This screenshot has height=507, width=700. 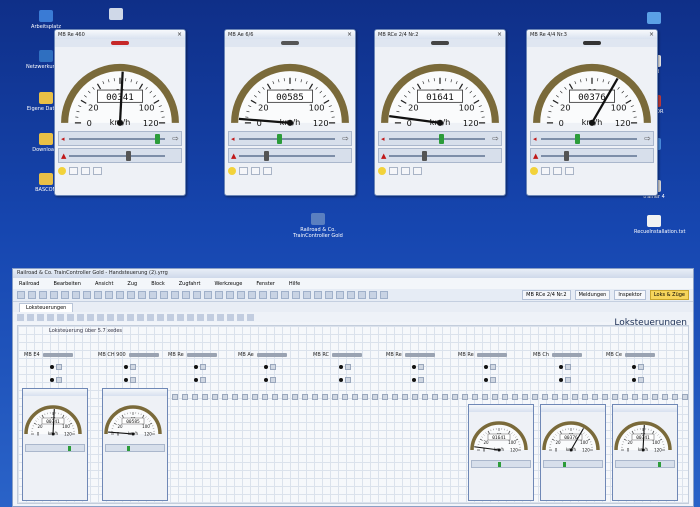 What do you see at coordinates (104, 284) in the screenshot?
I see `menu-item: Ansicht` at bounding box center [104, 284].